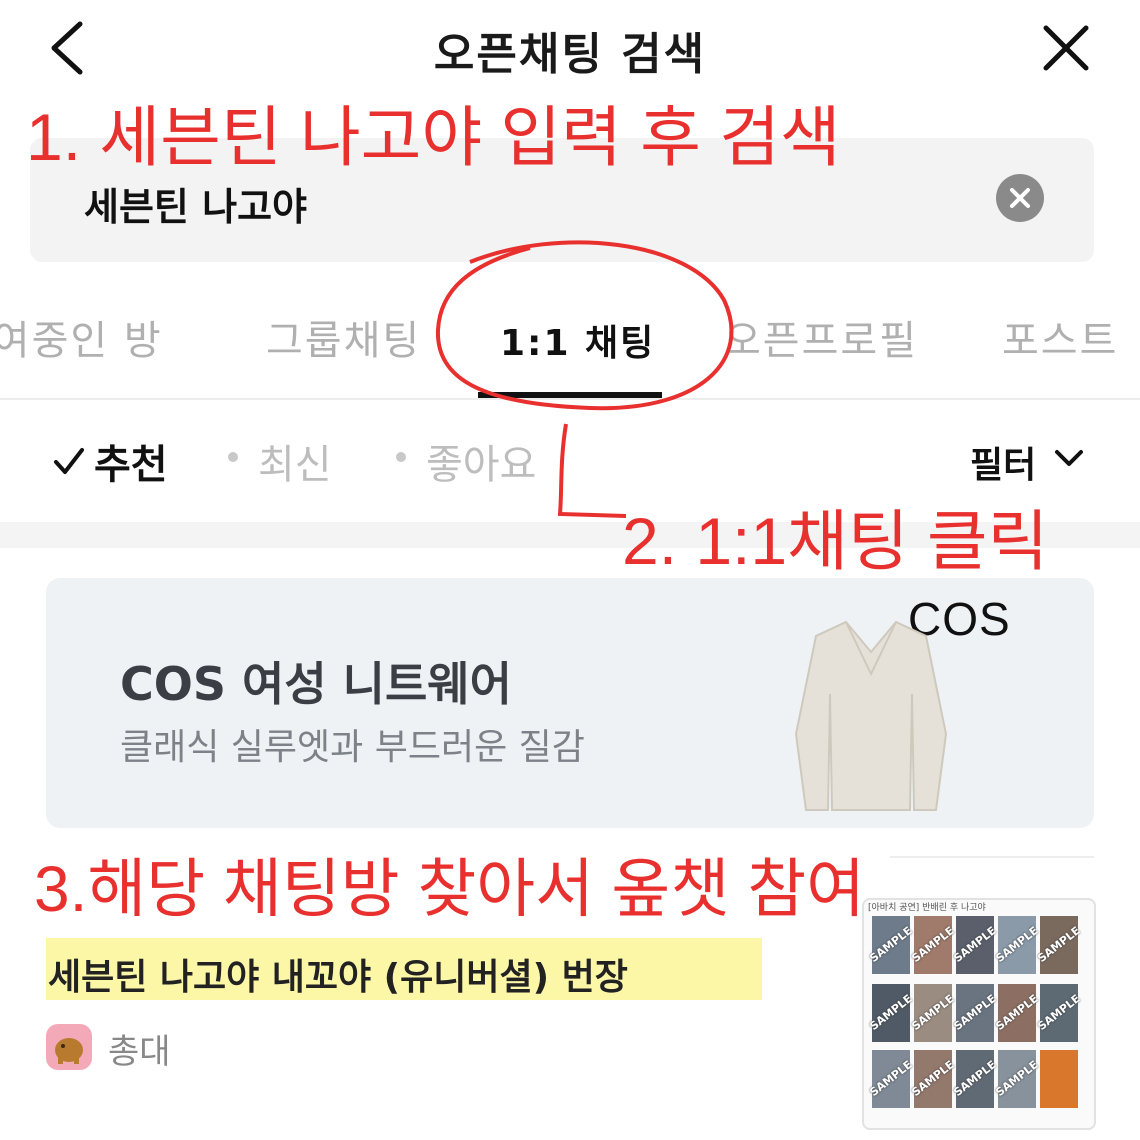 The image size is (1140, 1140). What do you see at coordinates (835, 541) in the screenshot?
I see `annotation-step-2: 2. 1:1채팅 클릭` at bounding box center [835, 541].